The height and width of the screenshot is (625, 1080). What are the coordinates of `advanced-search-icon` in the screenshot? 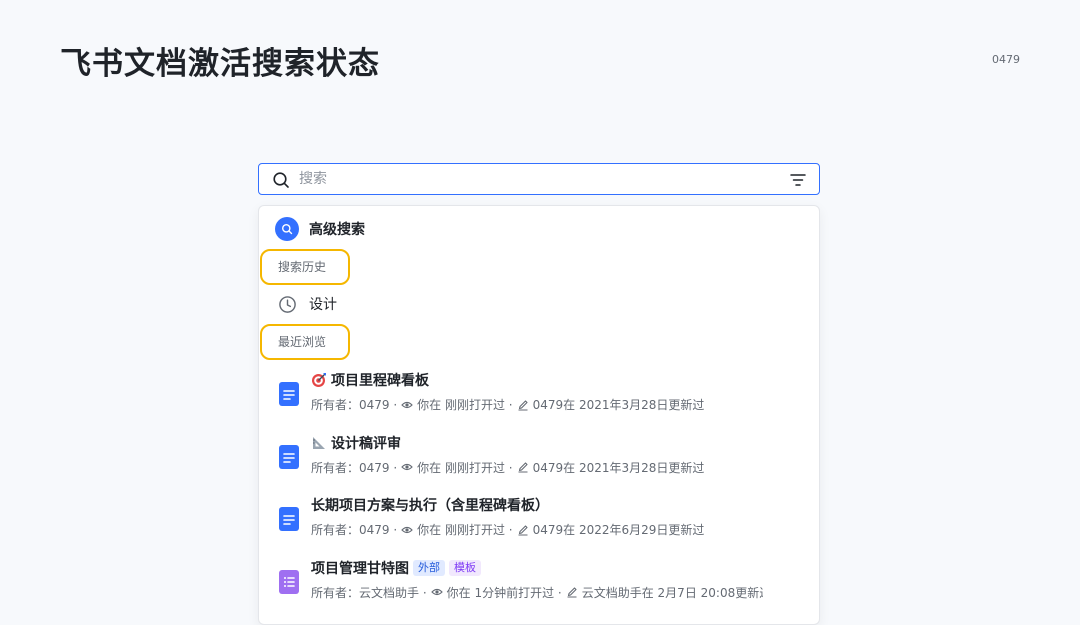 It's located at (287, 229).